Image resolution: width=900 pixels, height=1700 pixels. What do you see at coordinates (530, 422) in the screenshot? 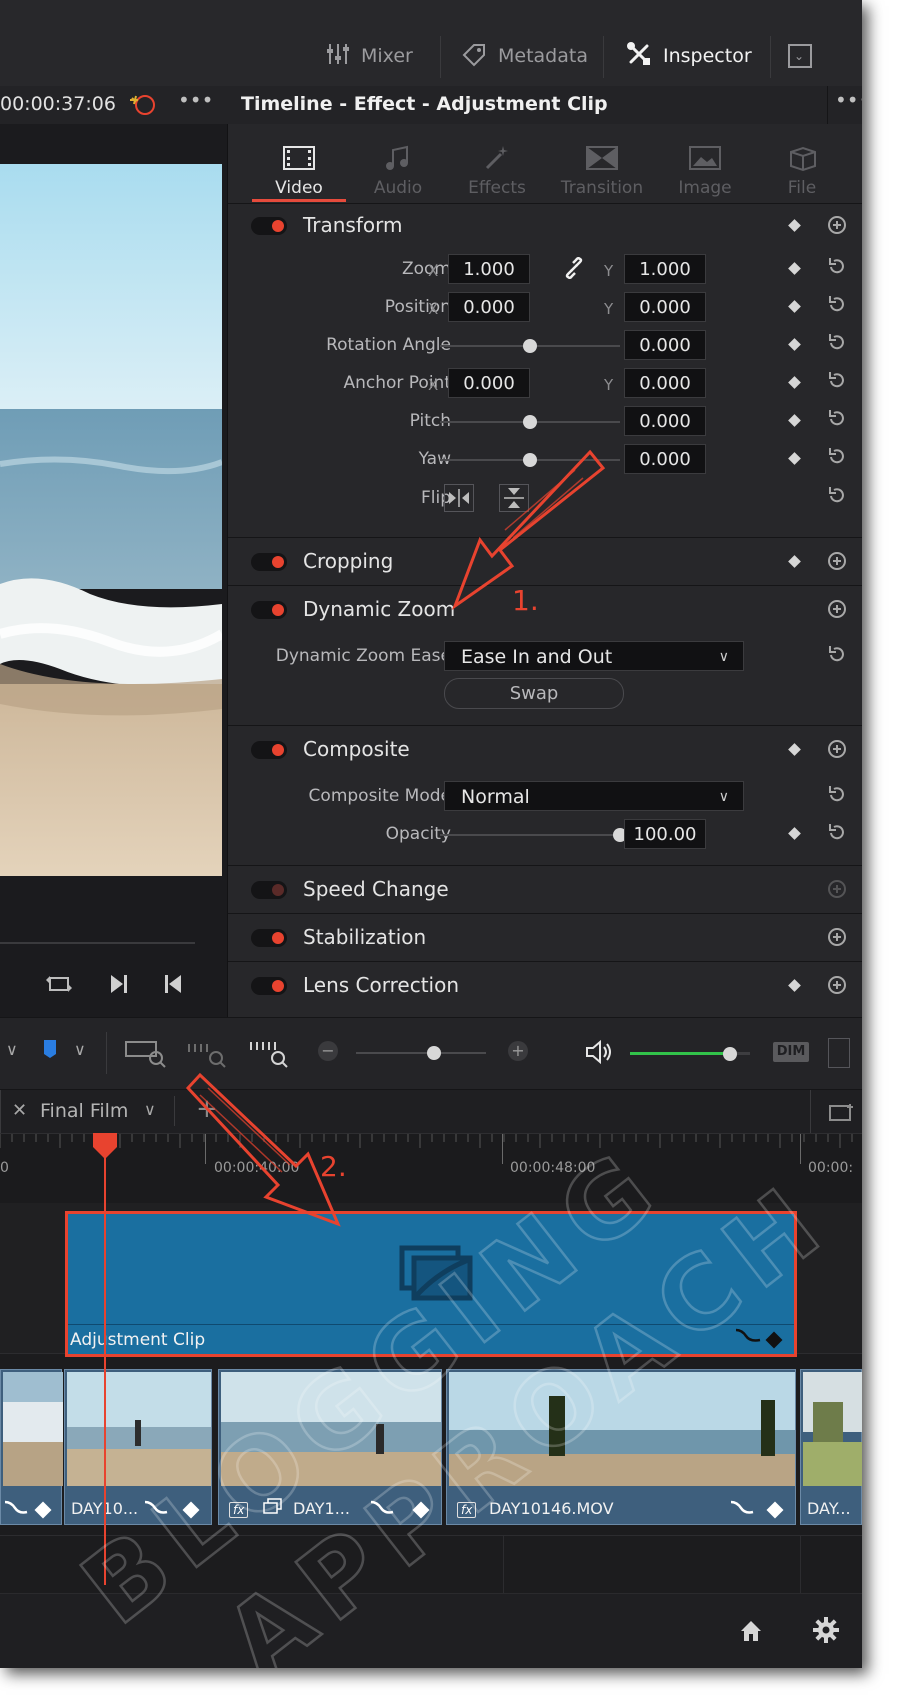
I see `pitch-slider` at bounding box center [530, 422].